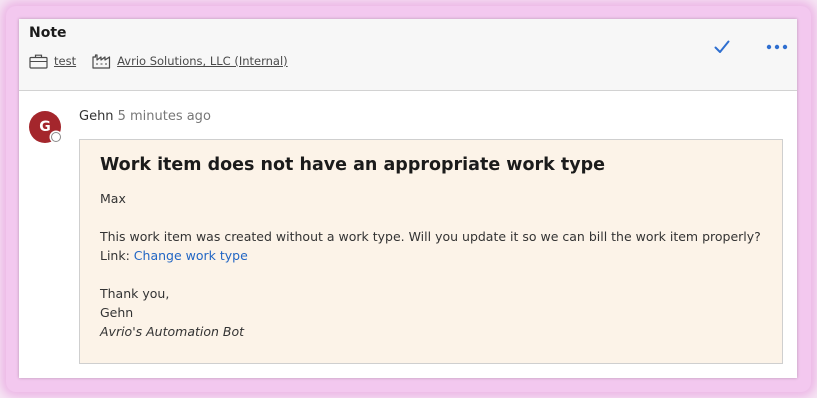 The image size is (817, 398). What do you see at coordinates (48, 33) in the screenshot?
I see `note-title: Note` at bounding box center [48, 33].